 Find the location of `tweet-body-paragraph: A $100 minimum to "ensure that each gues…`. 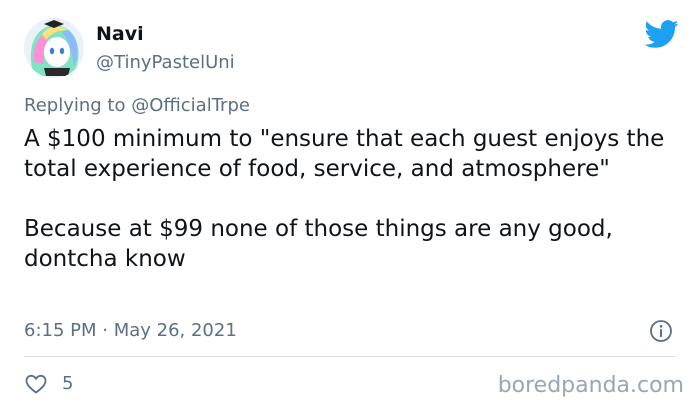

tweet-body-paragraph: A $100 minimum to "ensure that each gues… is located at coordinates (344, 154).